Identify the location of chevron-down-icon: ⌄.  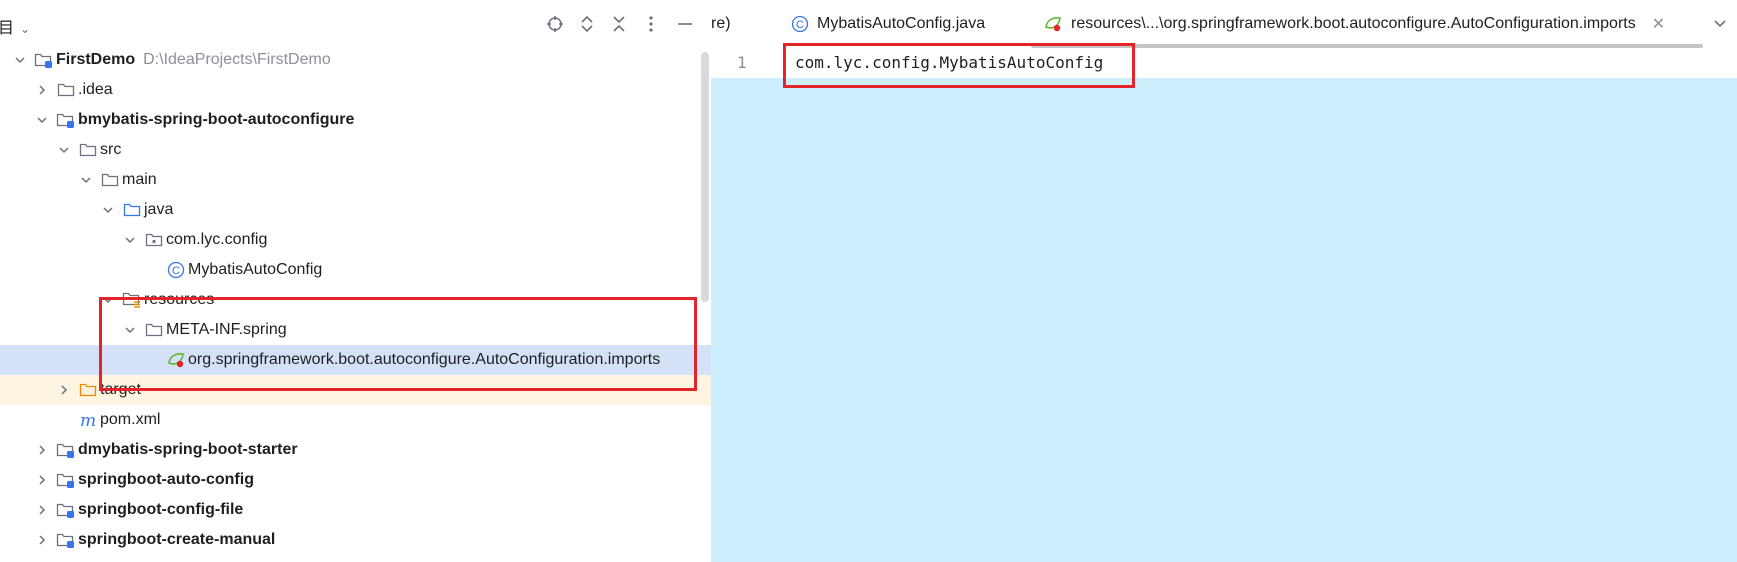
(25, 29).